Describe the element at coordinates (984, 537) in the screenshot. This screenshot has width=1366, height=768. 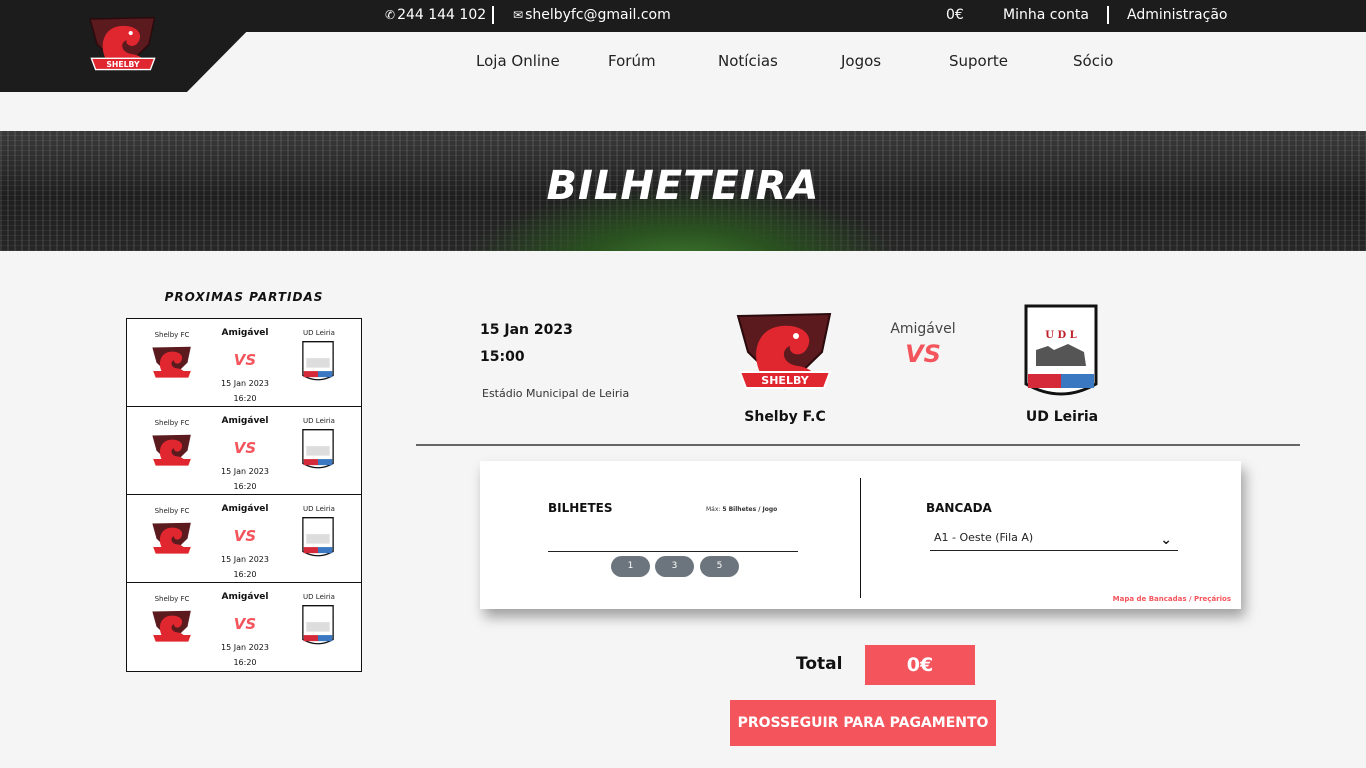
I see `stand-selected-value: A1 - Oeste (Fila A)` at that location.